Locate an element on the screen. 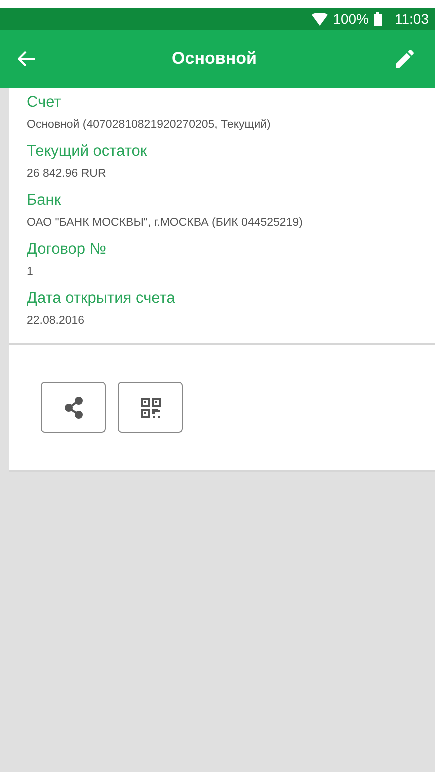 The width and height of the screenshot is (435, 772). qr-code-icon is located at coordinates (151, 407).